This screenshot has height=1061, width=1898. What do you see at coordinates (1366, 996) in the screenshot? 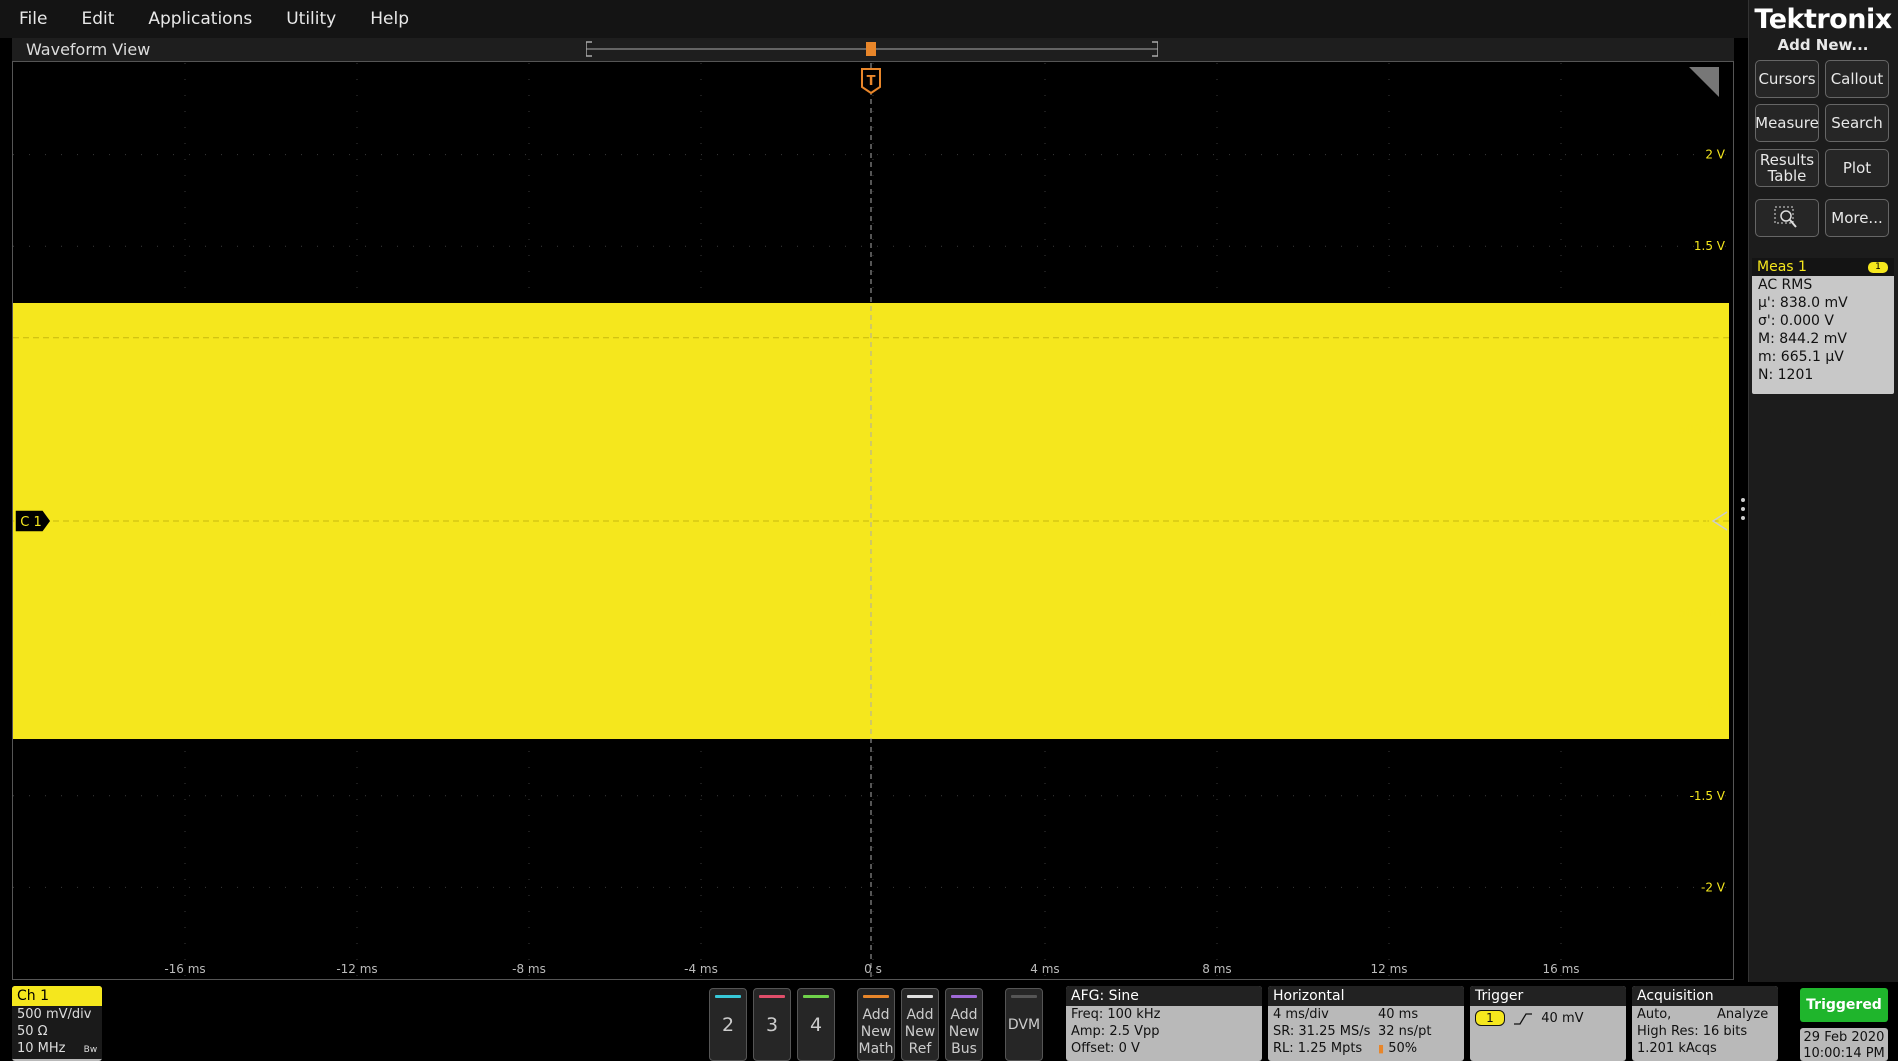
I see `horizontal-title: Horizontal` at bounding box center [1366, 996].